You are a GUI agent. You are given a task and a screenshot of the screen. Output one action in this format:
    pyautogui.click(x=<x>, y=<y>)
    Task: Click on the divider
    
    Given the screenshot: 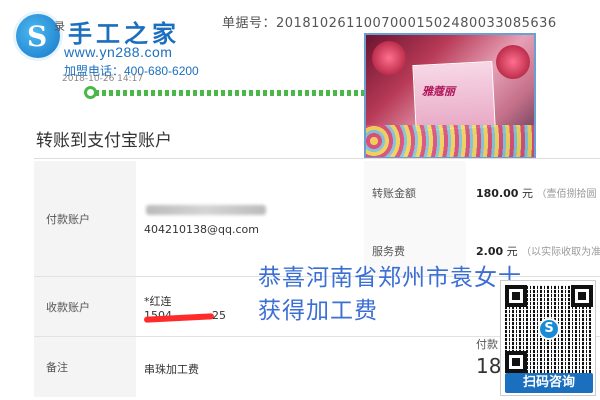 What is the action you would take?
    pyautogui.click(x=317, y=158)
    